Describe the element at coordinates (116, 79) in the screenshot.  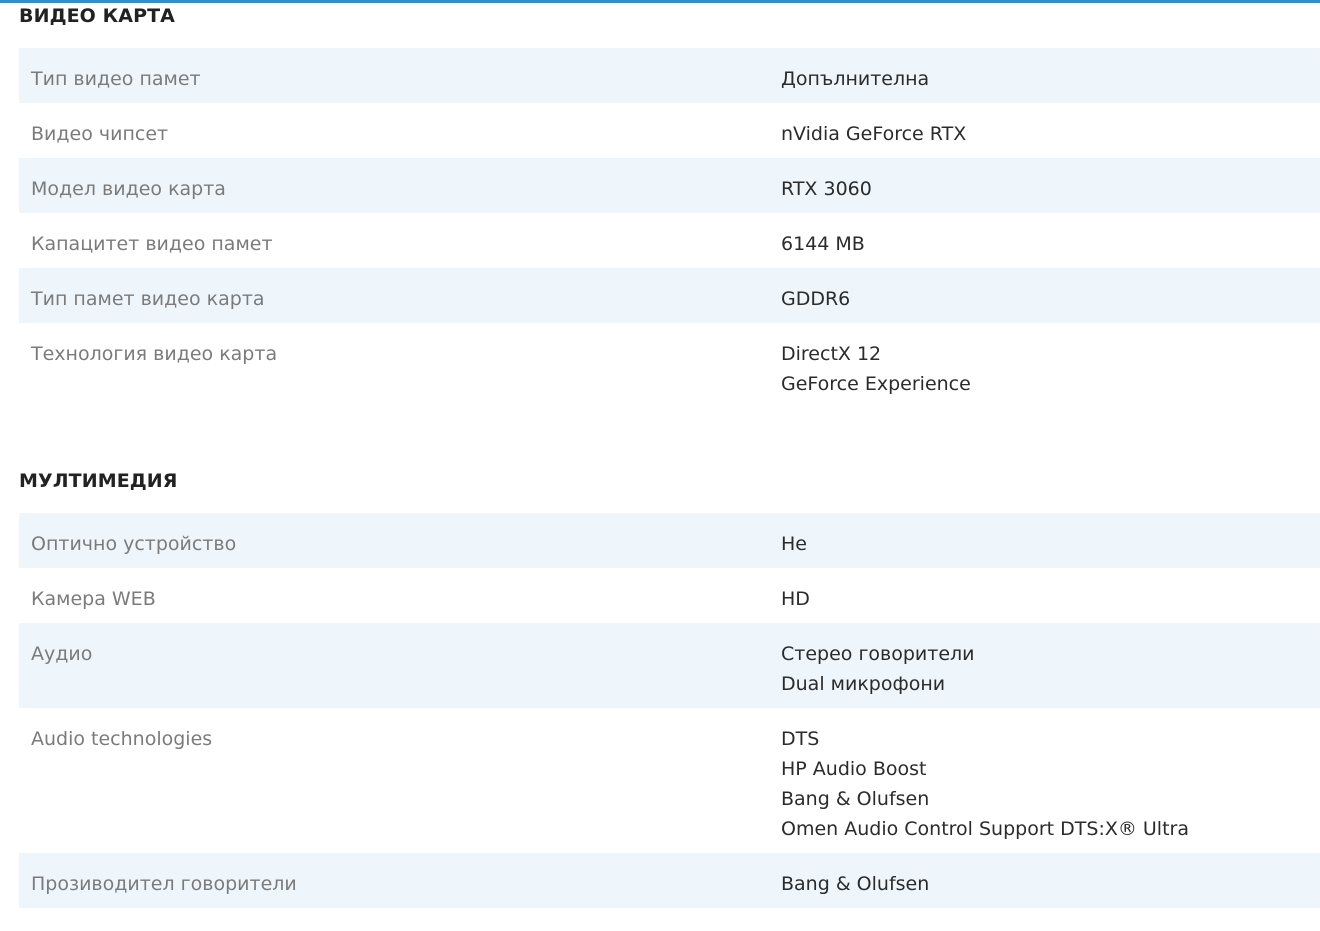
I see `spec-label: Тип видео памет` at that location.